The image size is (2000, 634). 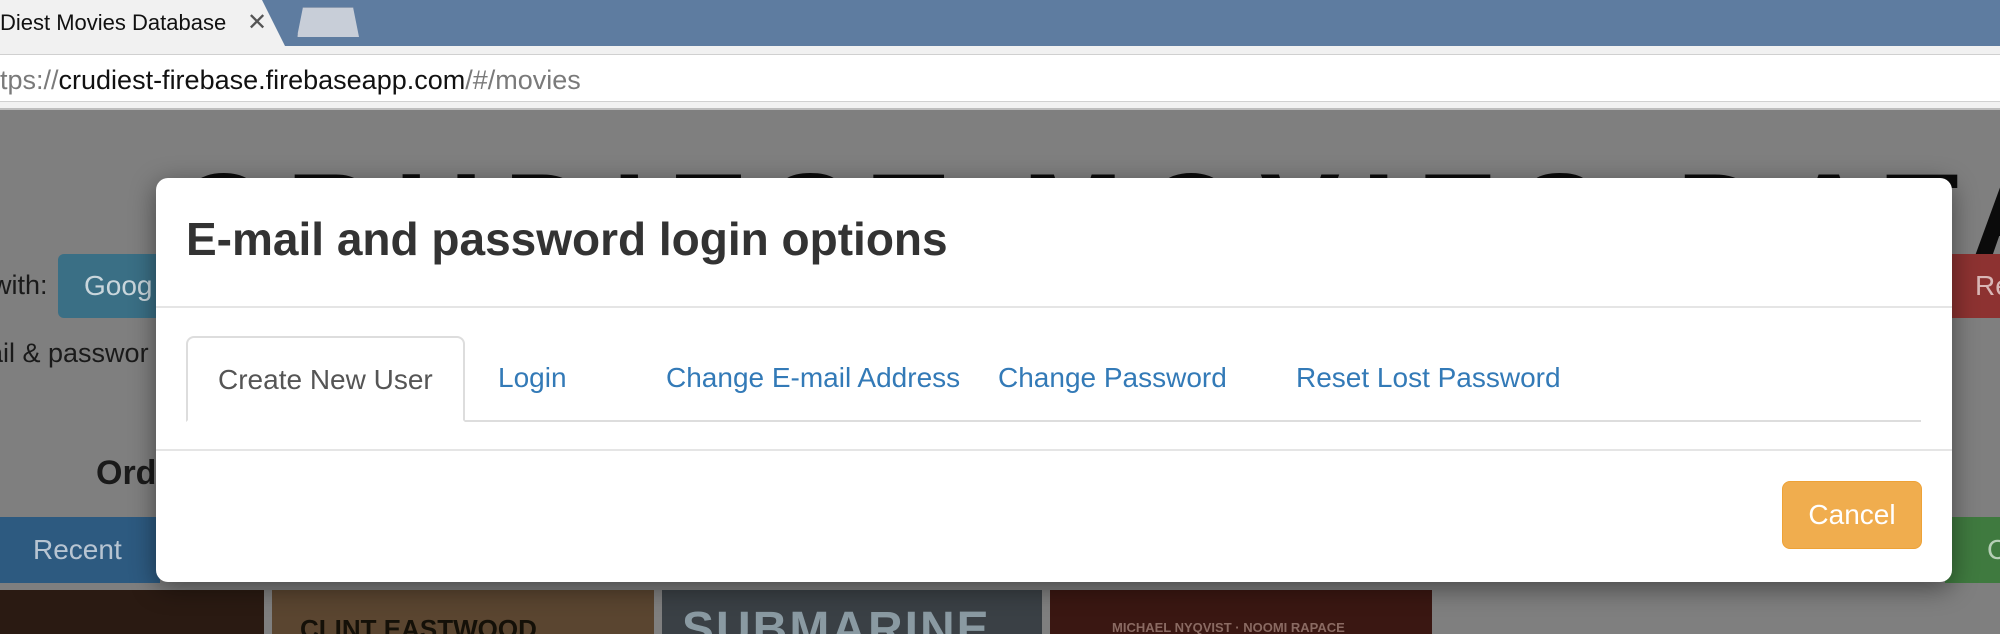 I want to click on cancel-button: Cancel, so click(x=1852, y=515).